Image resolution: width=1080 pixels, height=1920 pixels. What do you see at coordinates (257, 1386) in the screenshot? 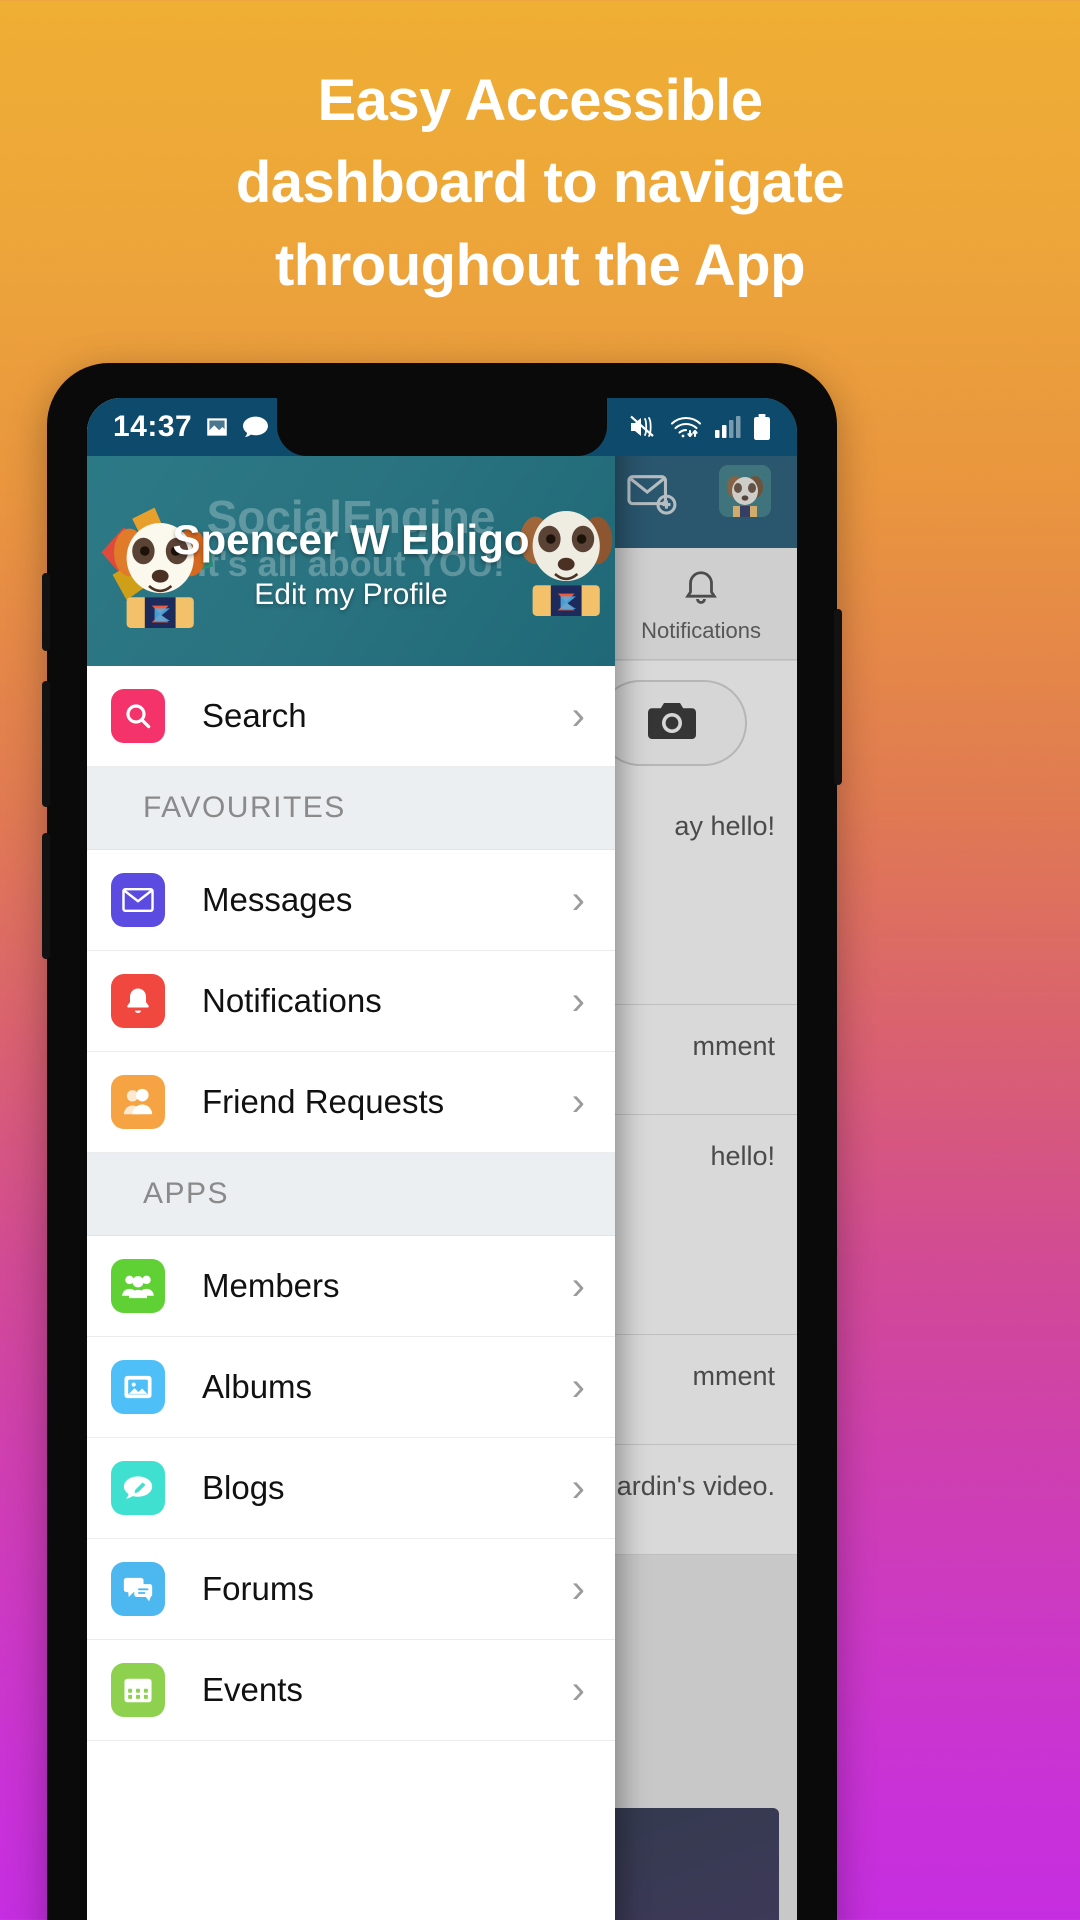
I see `drawer-item-label: Albums` at bounding box center [257, 1386].